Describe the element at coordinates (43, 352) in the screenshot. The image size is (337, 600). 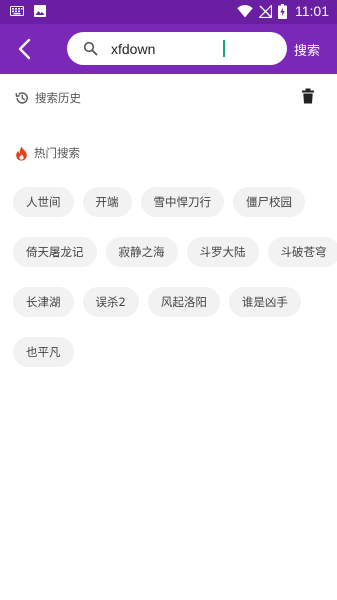
I see `hot-tag: 也平凡` at that location.